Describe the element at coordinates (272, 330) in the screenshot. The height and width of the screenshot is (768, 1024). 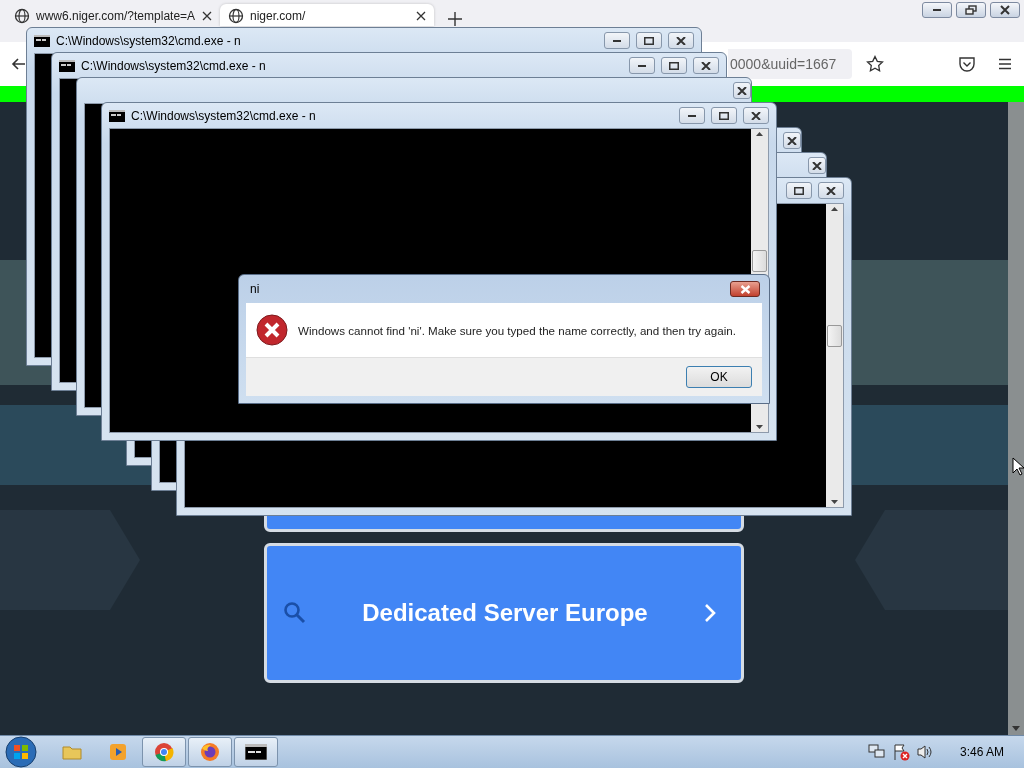
I see `error-icon` at that location.